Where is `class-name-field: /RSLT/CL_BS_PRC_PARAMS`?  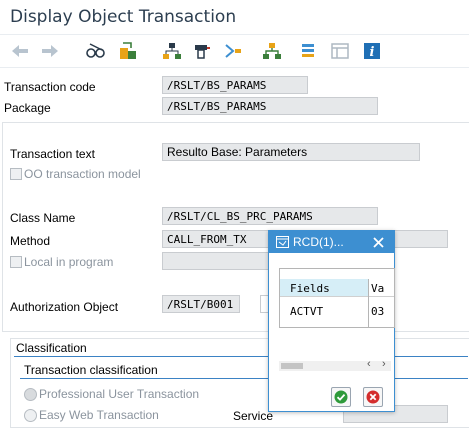 class-name-field: /RSLT/CL_BS_PRC_PARAMS is located at coordinates (270, 216).